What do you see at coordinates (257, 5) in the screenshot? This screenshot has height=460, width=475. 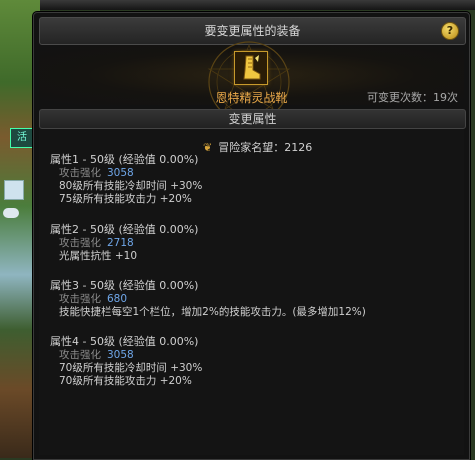 I see `top-strip` at bounding box center [257, 5].